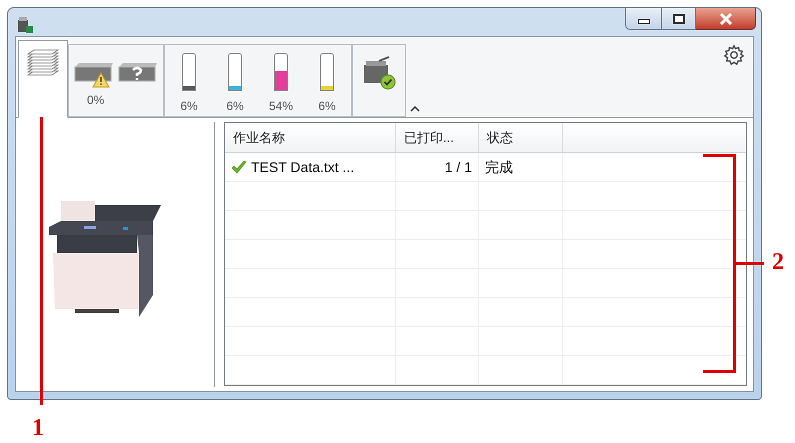  Describe the element at coordinates (734, 55) in the screenshot. I see `settings-icon` at that location.